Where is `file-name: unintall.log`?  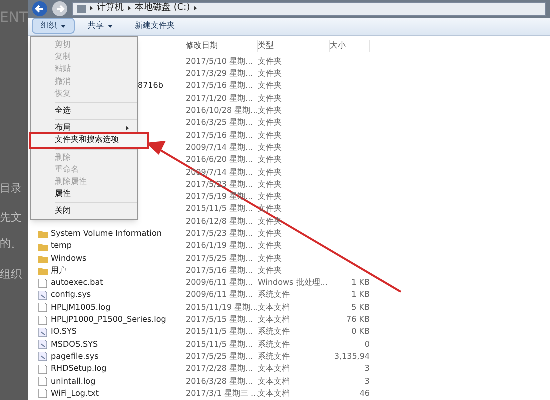 file-name: unintall.log is located at coordinates (73, 382).